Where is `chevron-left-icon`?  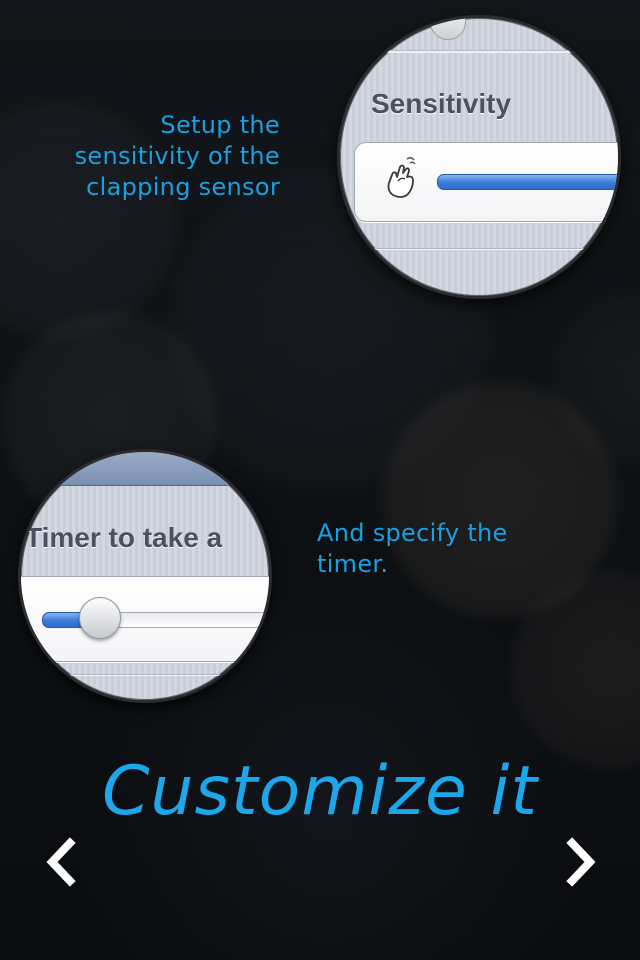
chevron-left-icon is located at coordinates (61, 862).